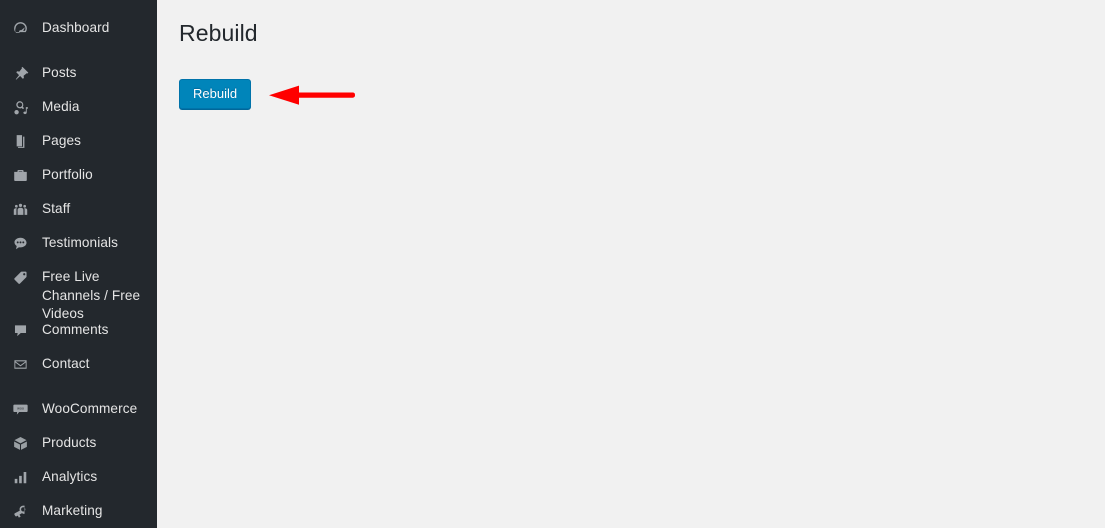 Image resolution: width=1105 pixels, height=528 pixels. I want to click on portfolio-icon, so click(20, 175).